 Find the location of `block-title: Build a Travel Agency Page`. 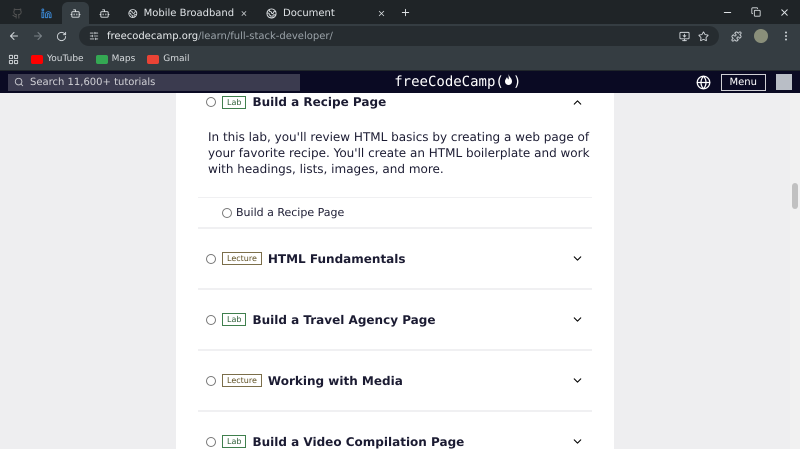

block-title: Build a Travel Agency Page is located at coordinates (408, 319).